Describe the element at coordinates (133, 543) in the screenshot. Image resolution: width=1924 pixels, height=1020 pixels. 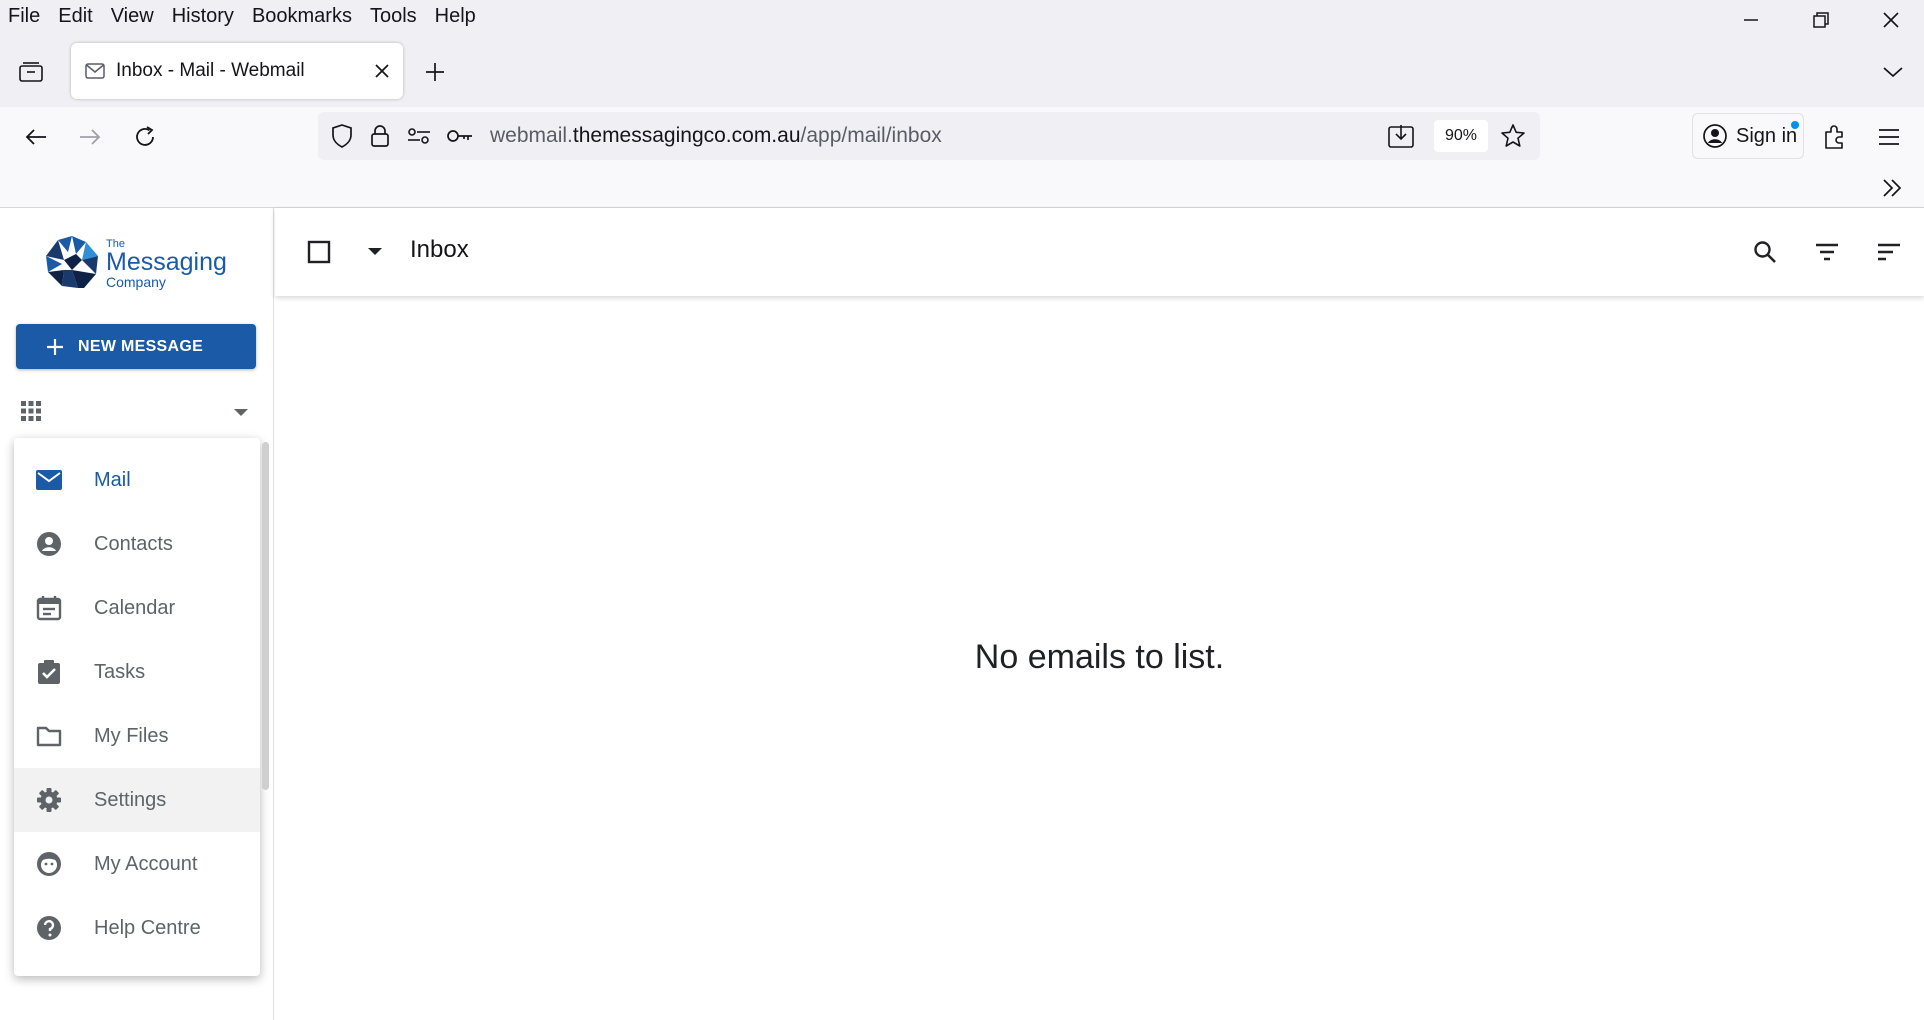
I see `apps-item-label: Contacts` at that location.